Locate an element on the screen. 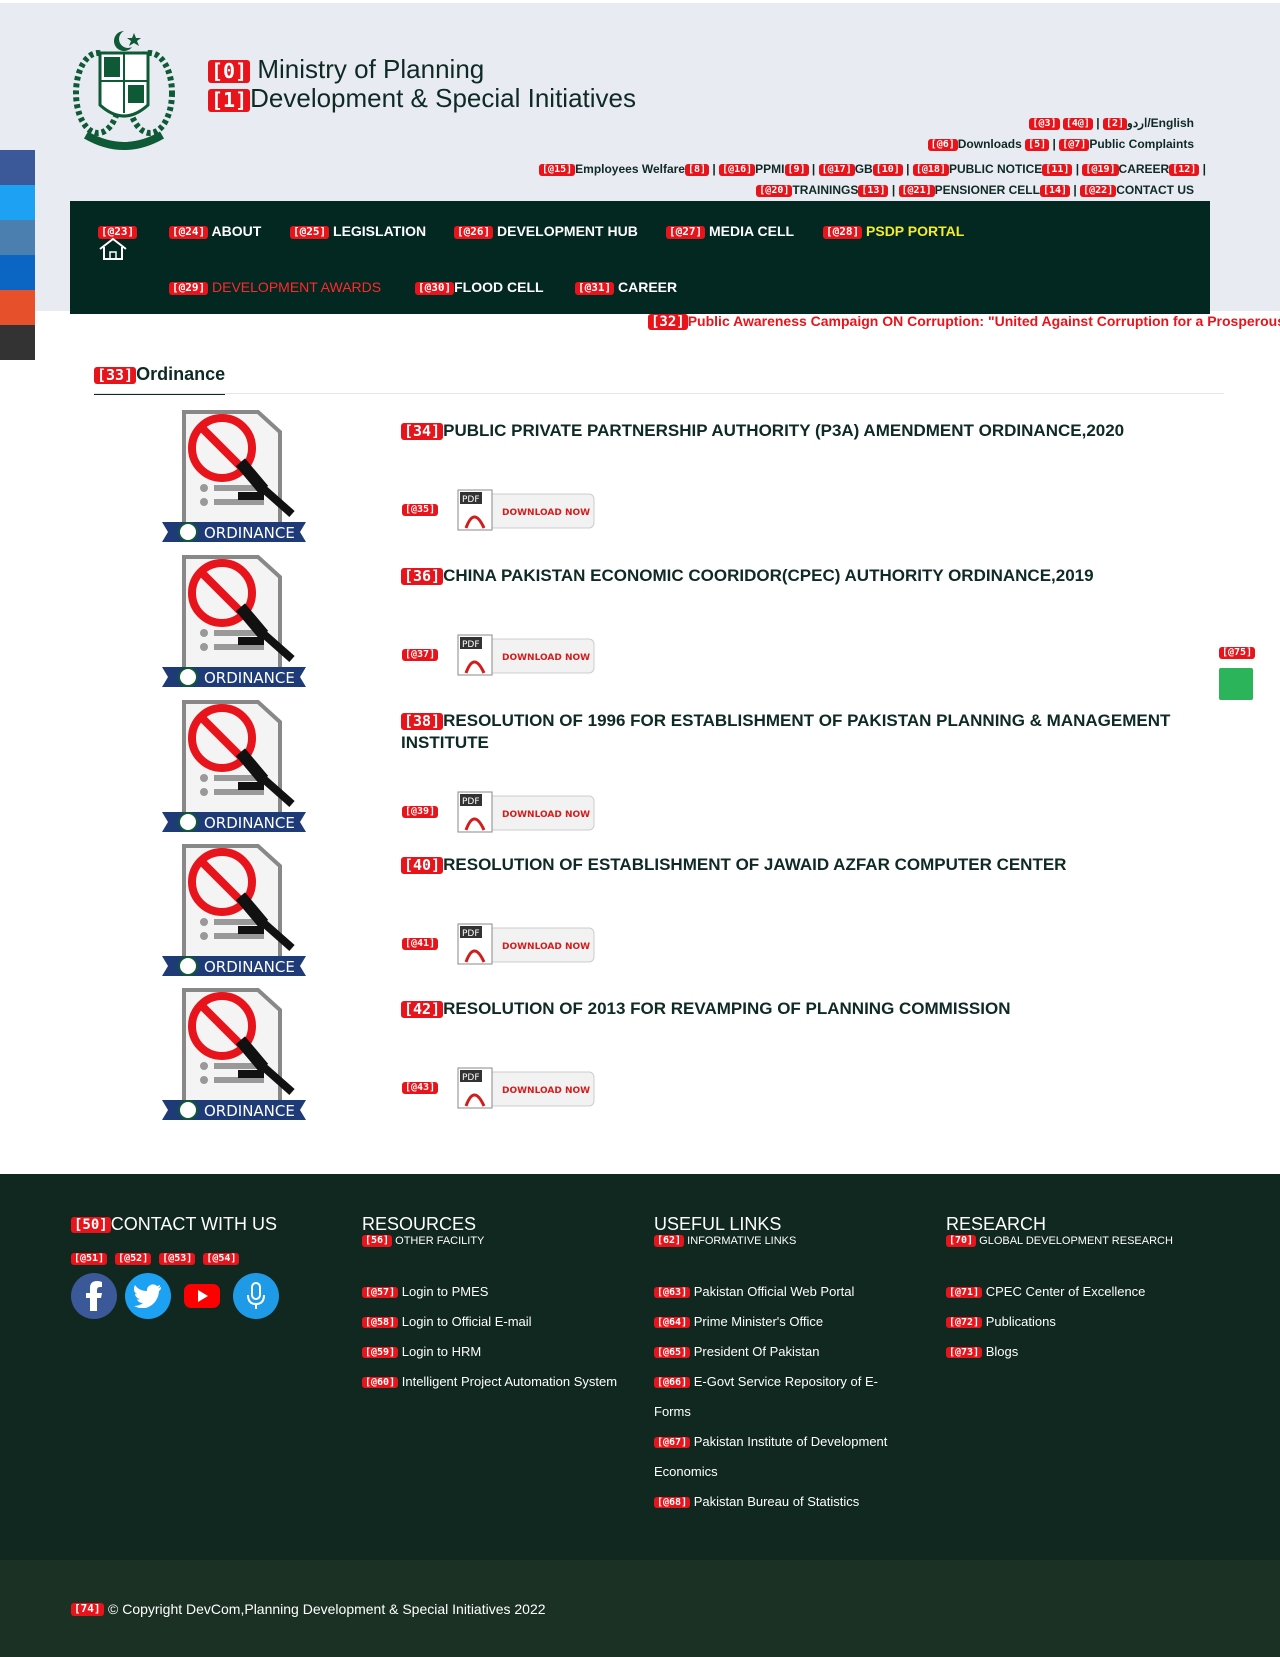 This screenshot has height=1657, width=1280. side-share-bar is located at coordinates (17, 255).